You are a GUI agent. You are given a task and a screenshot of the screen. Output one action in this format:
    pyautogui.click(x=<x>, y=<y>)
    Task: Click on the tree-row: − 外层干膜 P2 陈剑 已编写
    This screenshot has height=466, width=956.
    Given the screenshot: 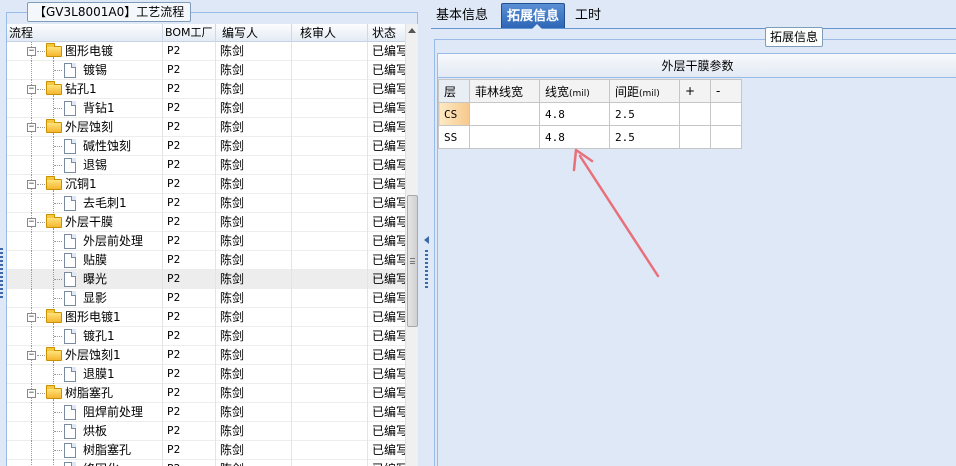 What is the action you would take?
    pyautogui.click(x=209, y=222)
    